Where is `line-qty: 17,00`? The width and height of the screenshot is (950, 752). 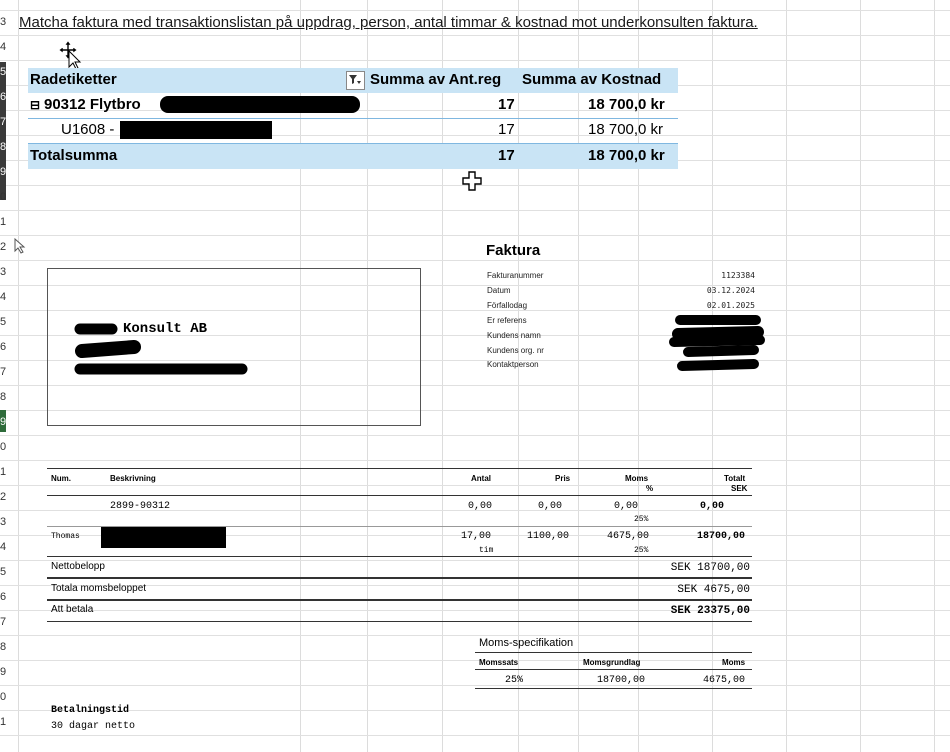
line-qty: 17,00 is located at coordinates (476, 536).